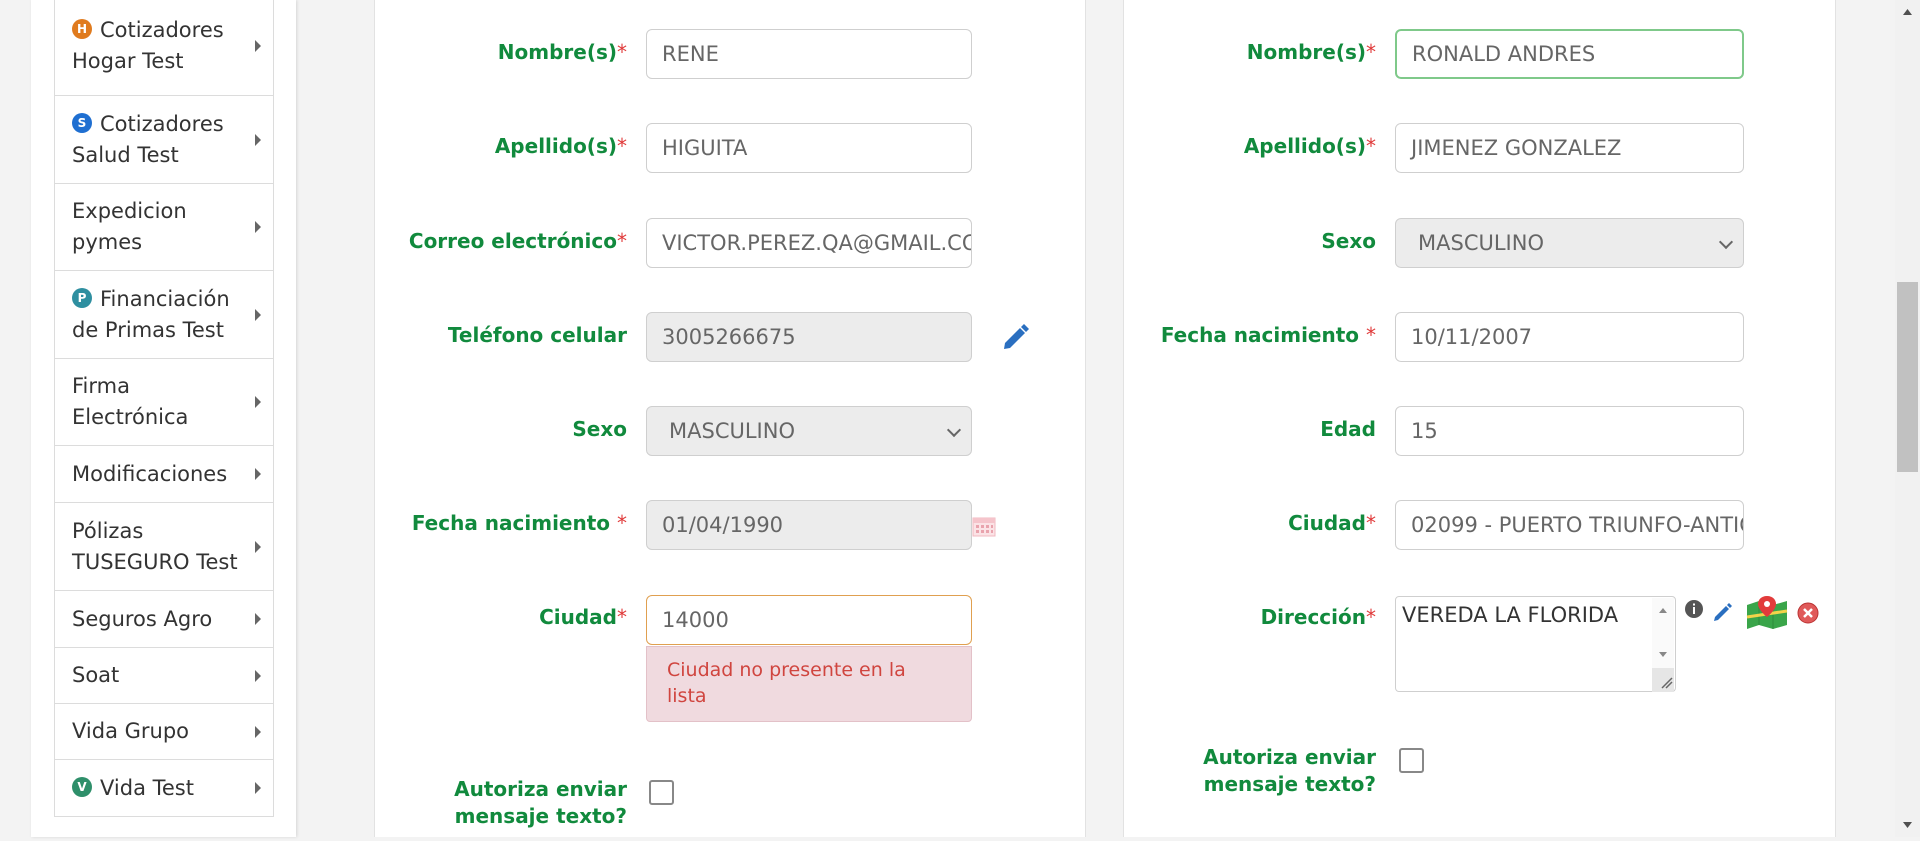 The height and width of the screenshot is (841, 1920). I want to click on sidebar-item-label: Financiación de Primas Test, so click(151, 314).